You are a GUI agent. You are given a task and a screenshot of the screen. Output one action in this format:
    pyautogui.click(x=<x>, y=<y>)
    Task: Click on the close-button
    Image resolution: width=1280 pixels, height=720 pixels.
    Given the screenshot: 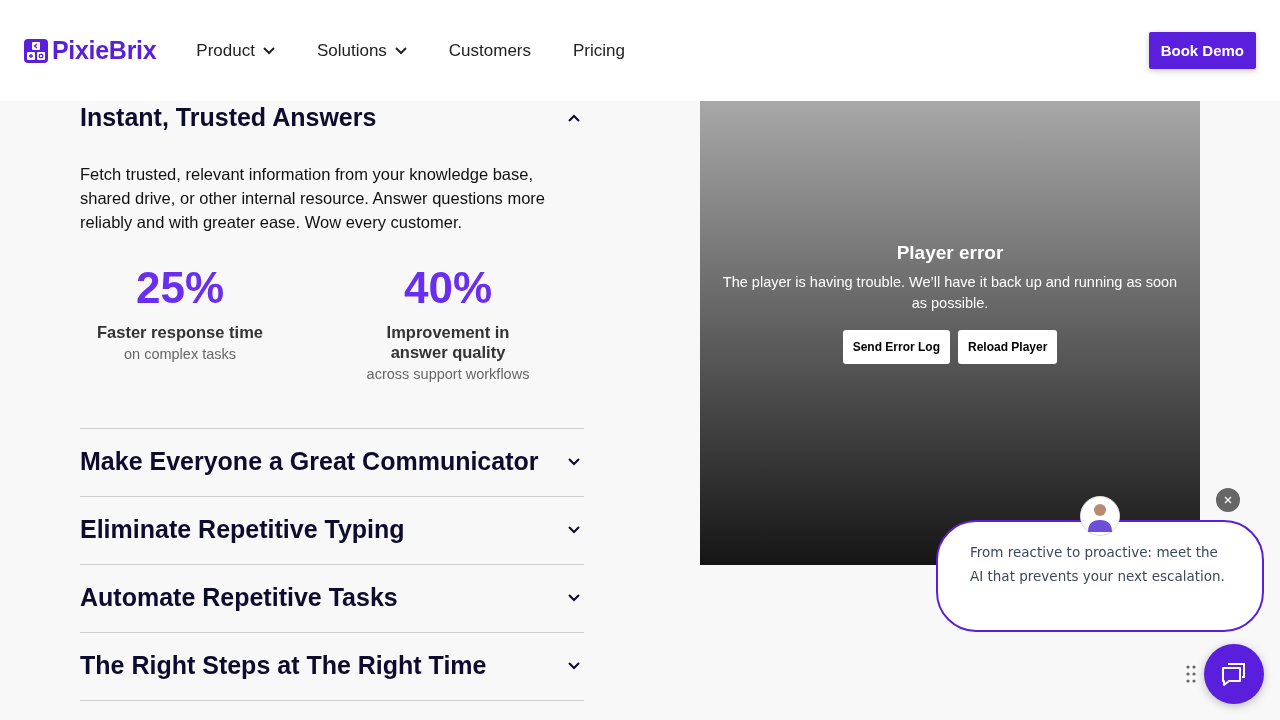 What is the action you would take?
    pyautogui.click(x=1228, y=500)
    